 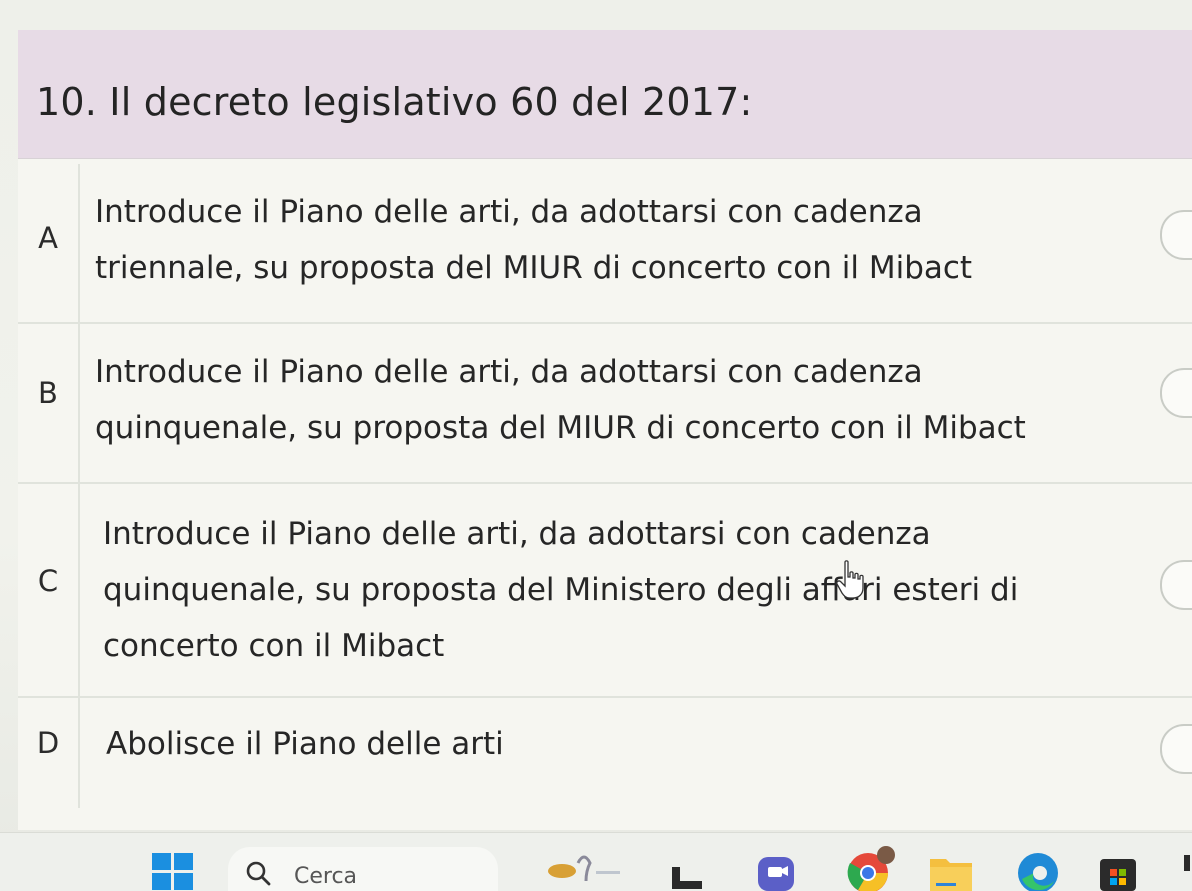 I want to click on option-text-d: Abolisce il Piano delle arti, so click(x=305, y=744).